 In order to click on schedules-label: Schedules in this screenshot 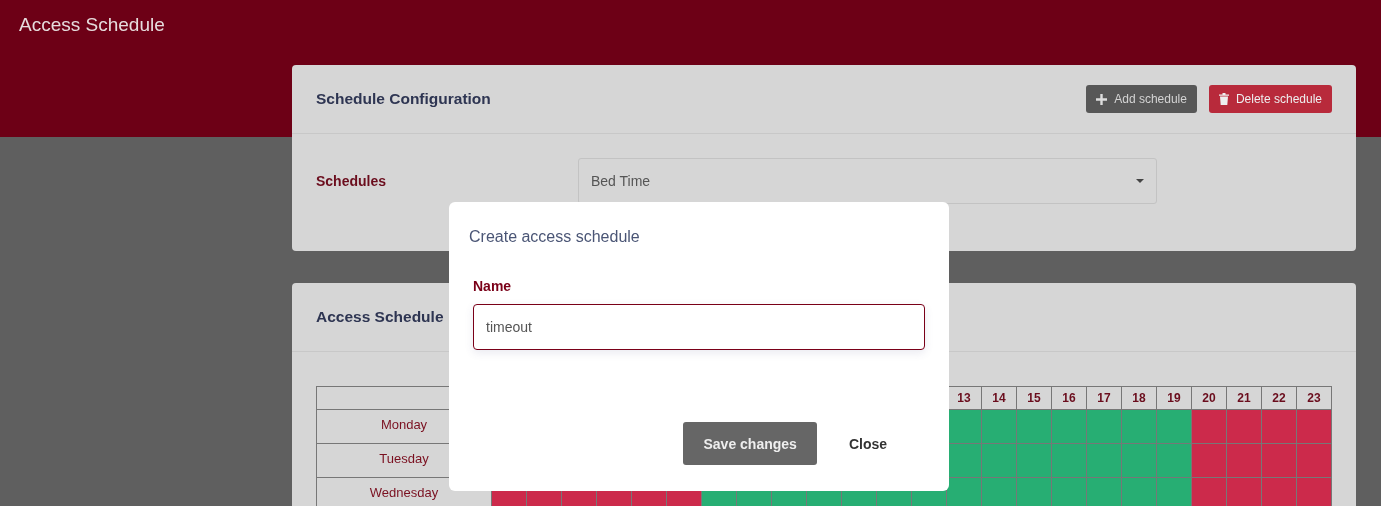, I will do `click(352, 181)`.